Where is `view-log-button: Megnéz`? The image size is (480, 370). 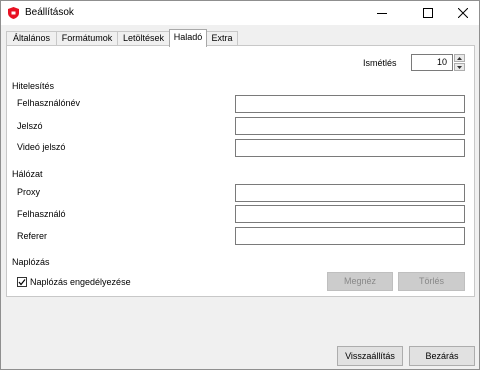 view-log-button: Megnéz is located at coordinates (360, 281).